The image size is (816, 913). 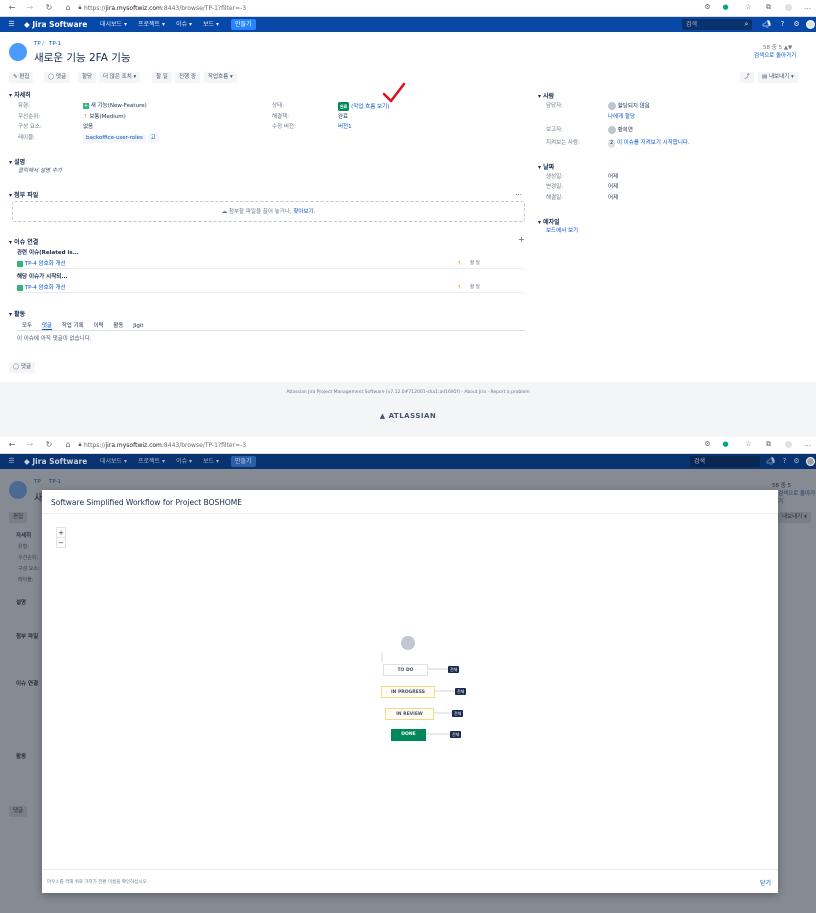 What do you see at coordinates (370, 107) in the screenshot?
I see `view-workflow-link: (작업 흐름 보기)` at bounding box center [370, 107].